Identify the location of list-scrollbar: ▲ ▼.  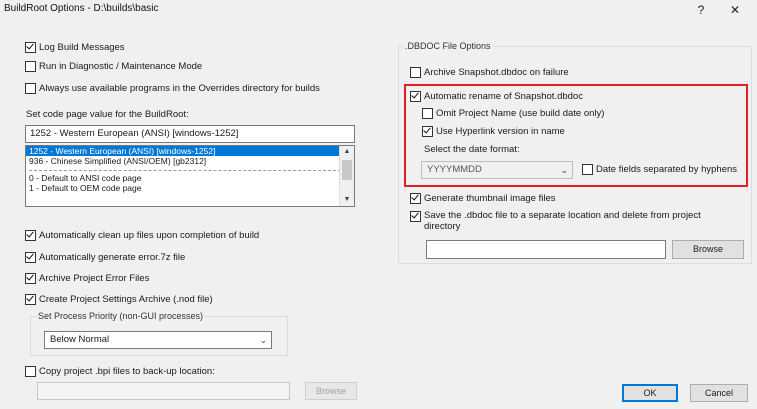
(346, 176).